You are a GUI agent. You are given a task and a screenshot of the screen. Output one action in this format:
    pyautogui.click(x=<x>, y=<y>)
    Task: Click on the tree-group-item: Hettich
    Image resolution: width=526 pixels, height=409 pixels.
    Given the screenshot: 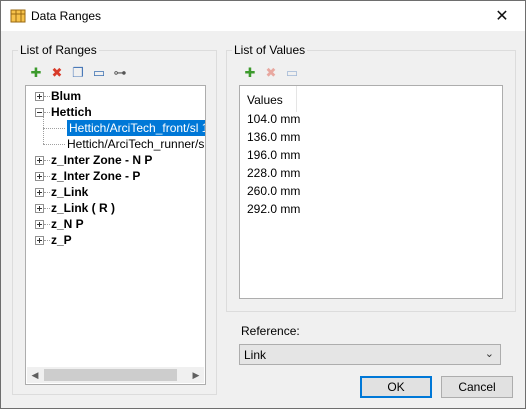 What is the action you would take?
    pyautogui.click(x=71, y=112)
    